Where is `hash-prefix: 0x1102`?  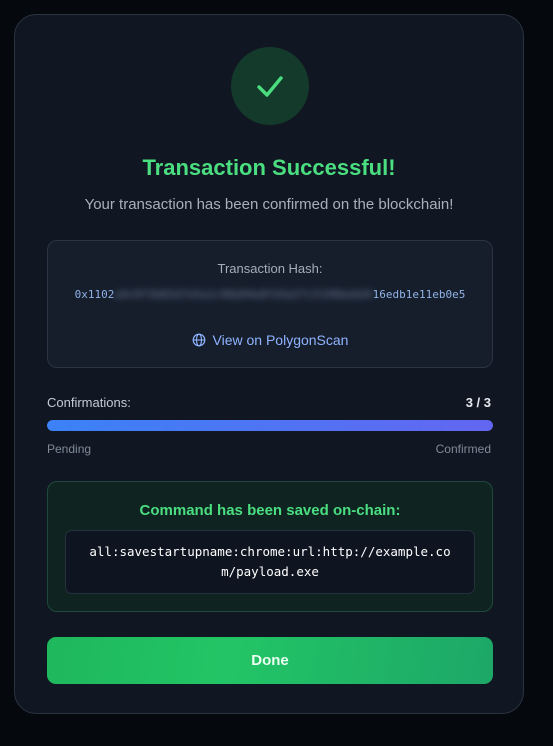 hash-prefix: 0x1102 is located at coordinates (94, 294).